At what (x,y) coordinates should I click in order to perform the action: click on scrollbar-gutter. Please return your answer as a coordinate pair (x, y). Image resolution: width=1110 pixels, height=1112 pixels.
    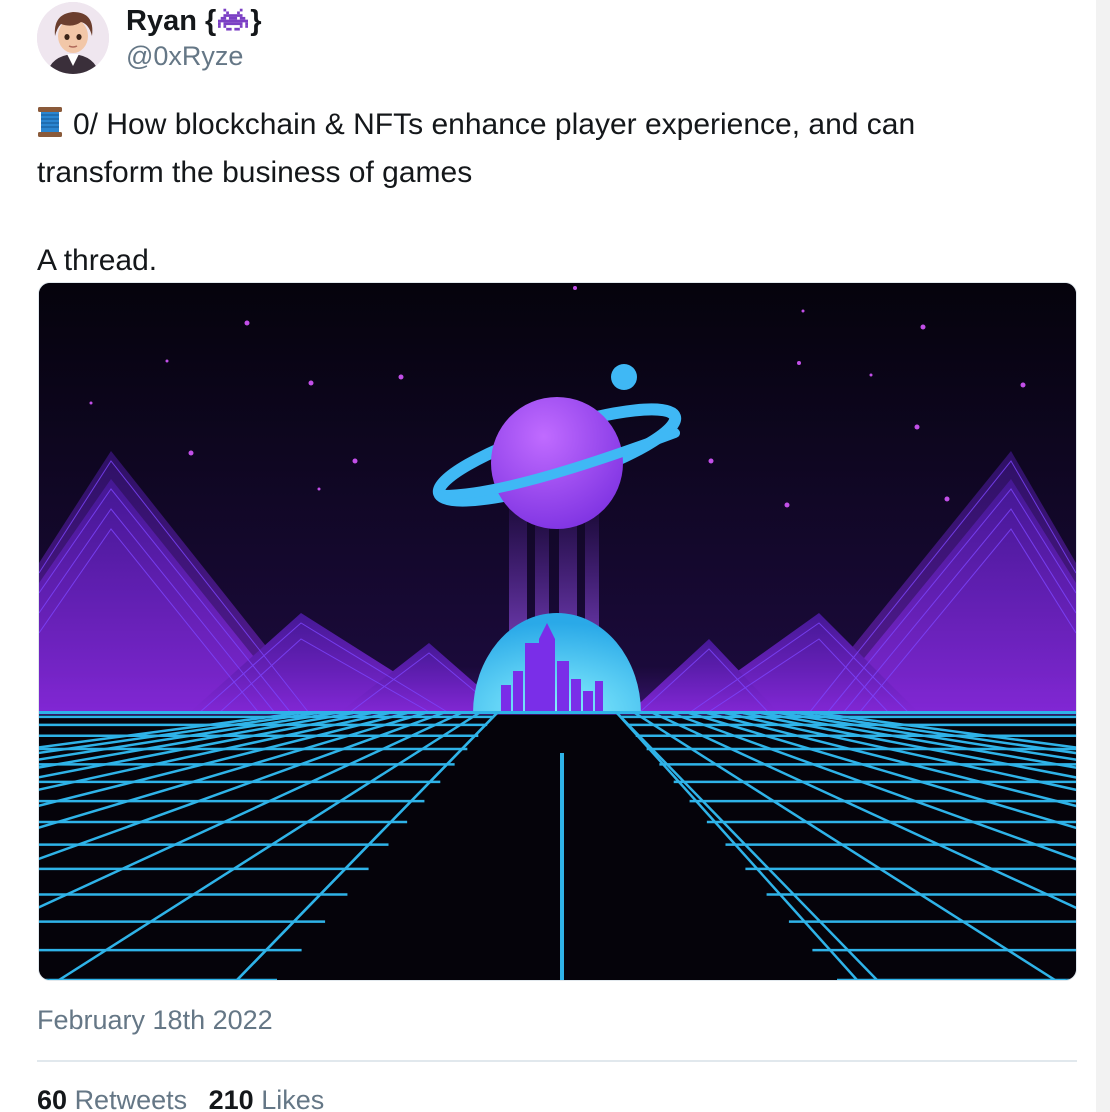
    Looking at the image, I should click on (1103, 556).